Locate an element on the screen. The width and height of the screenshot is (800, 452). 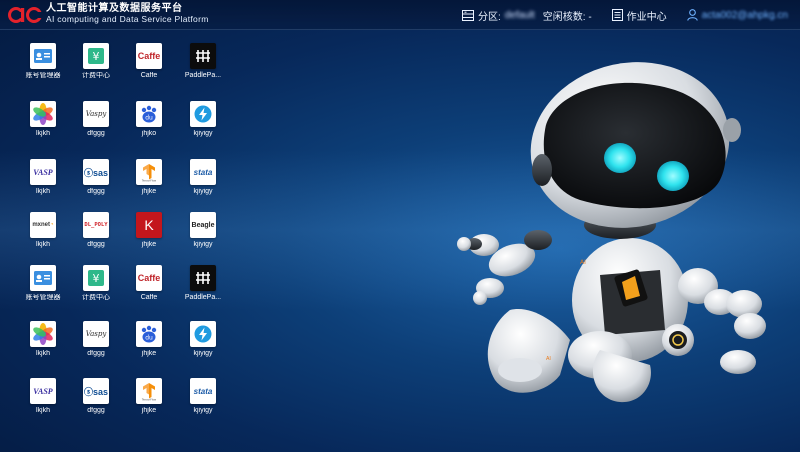
partition-value: default is located at coordinates (519, 15).